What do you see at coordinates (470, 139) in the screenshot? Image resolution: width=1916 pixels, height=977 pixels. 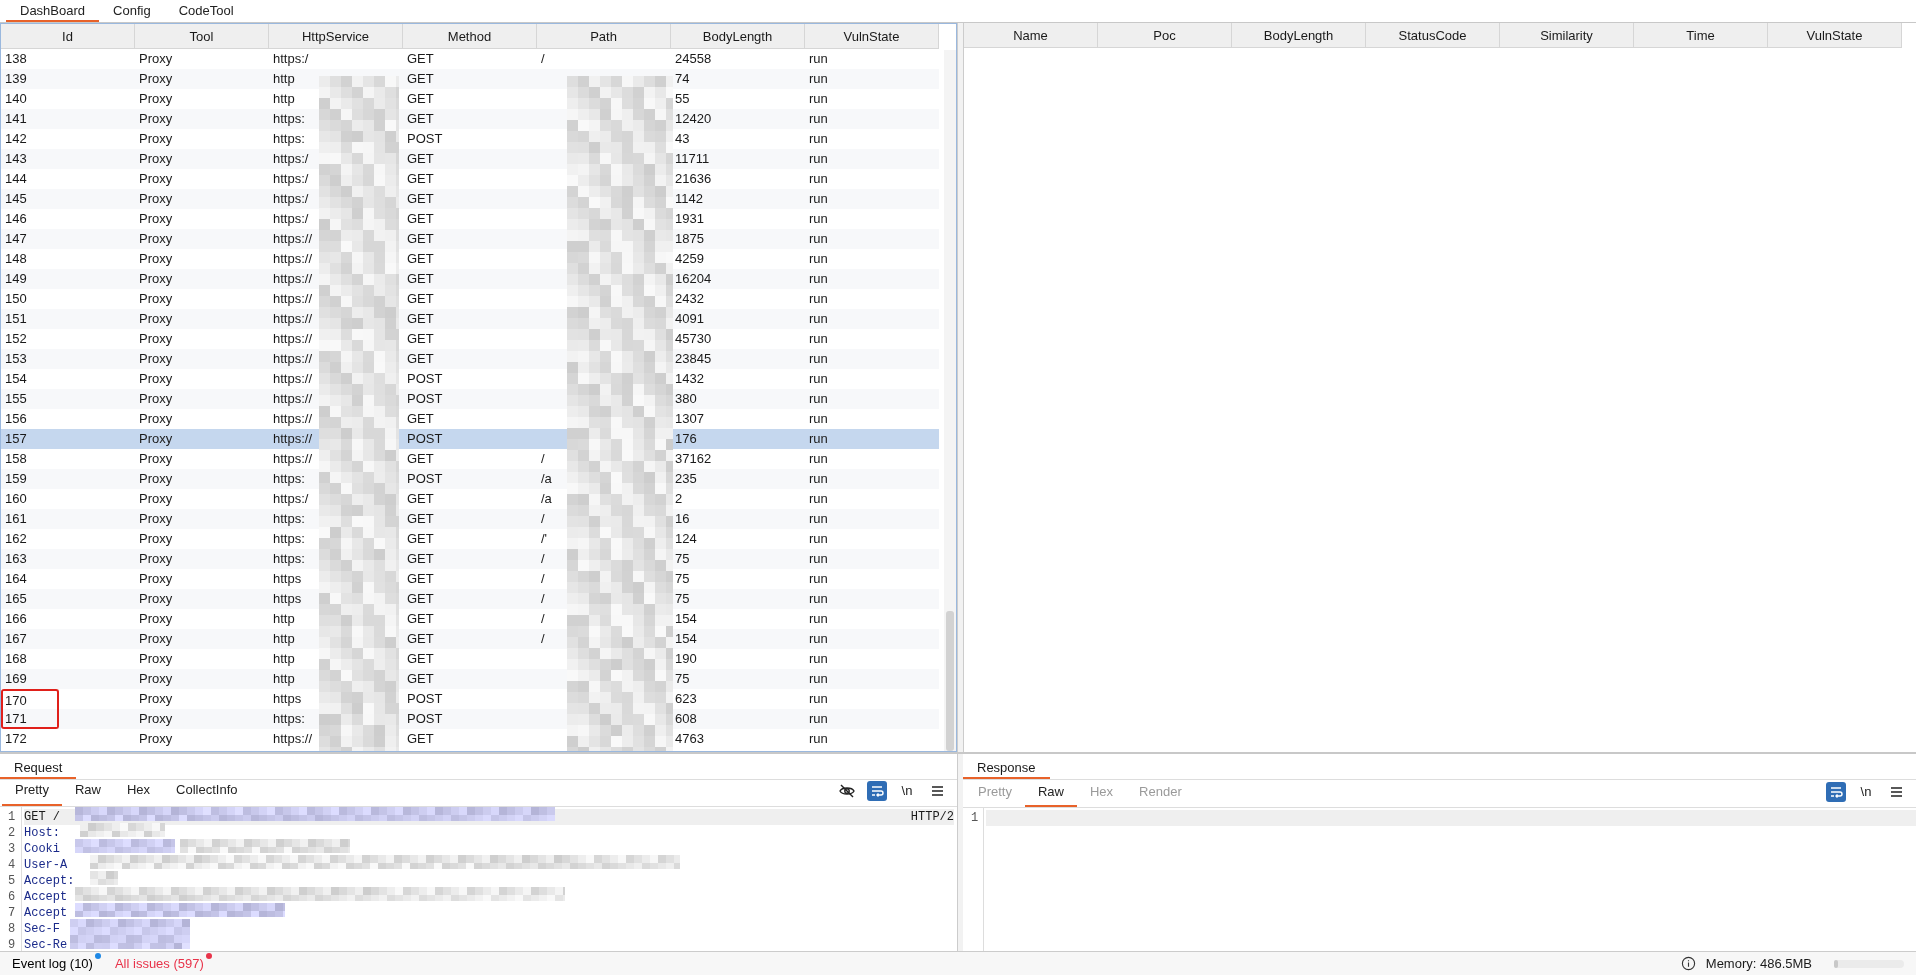 I see `table-row: 142 Proxy https: POST 43 run` at bounding box center [470, 139].